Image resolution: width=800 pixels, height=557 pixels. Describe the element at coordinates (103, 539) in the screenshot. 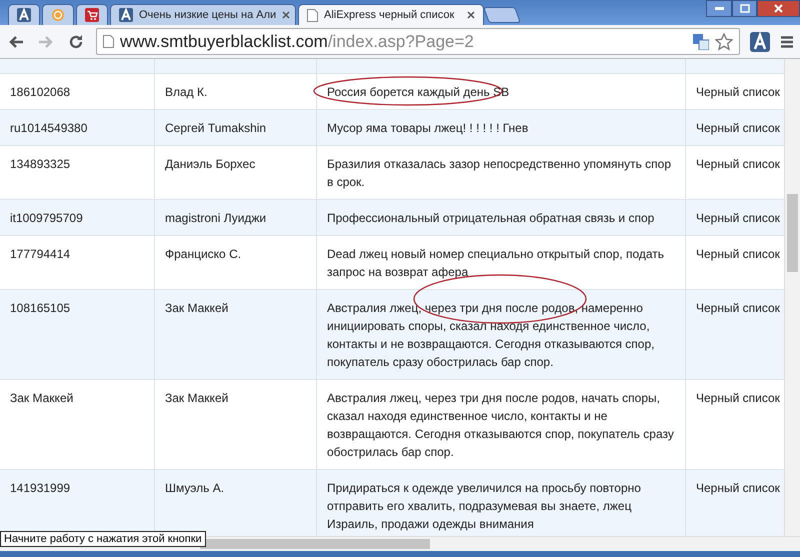

I see `tooltip: Начните работу с нажатия этой кнопки` at that location.